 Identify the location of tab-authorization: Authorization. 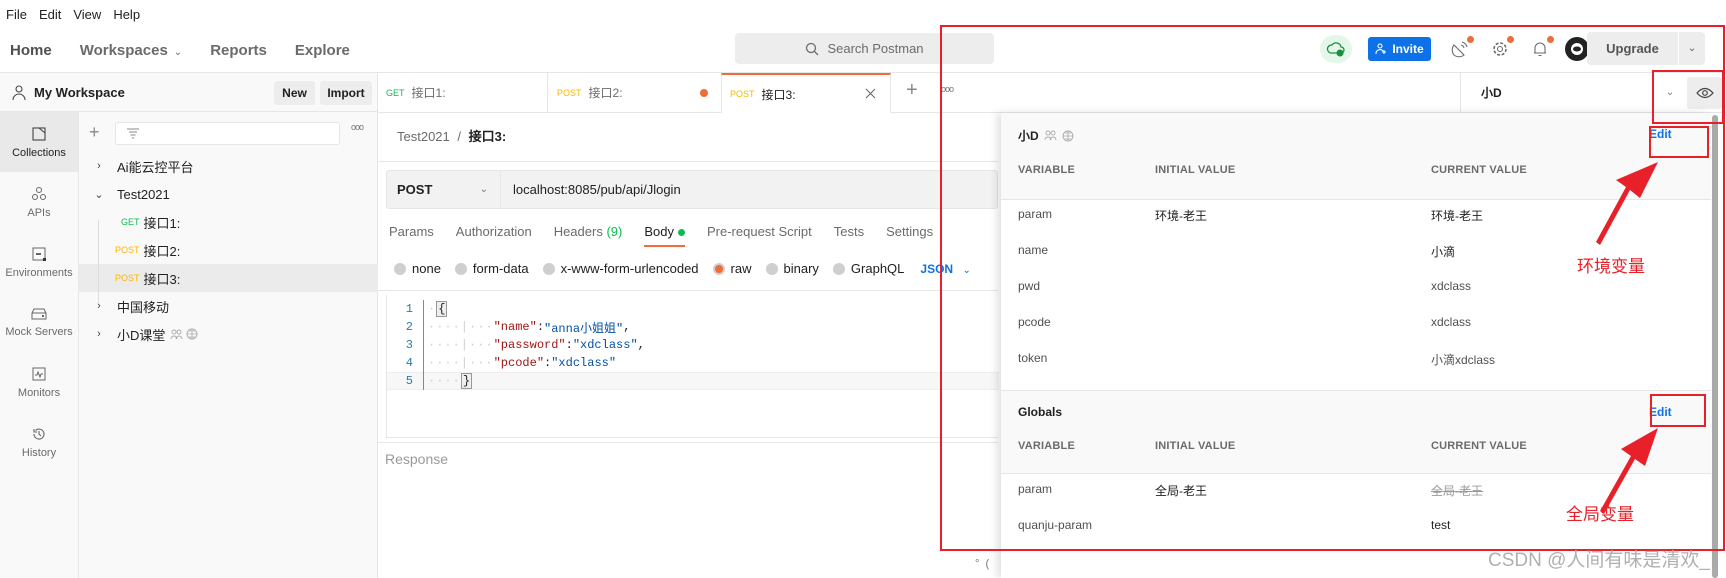
(494, 231).